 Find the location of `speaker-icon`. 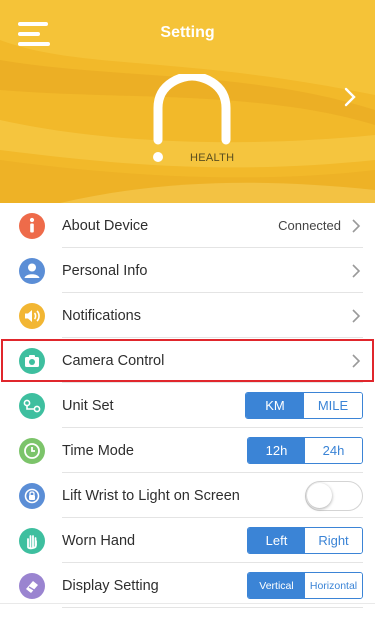

speaker-icon is located at coordinates (32, 315).